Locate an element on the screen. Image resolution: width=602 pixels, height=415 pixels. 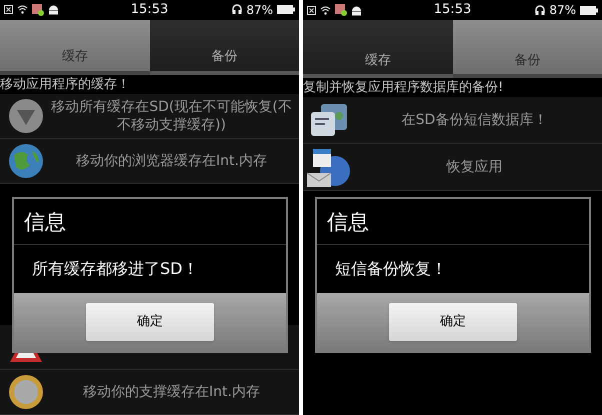
dialog-message: 短信备份恢复！ is located at coordinates (391, 269).